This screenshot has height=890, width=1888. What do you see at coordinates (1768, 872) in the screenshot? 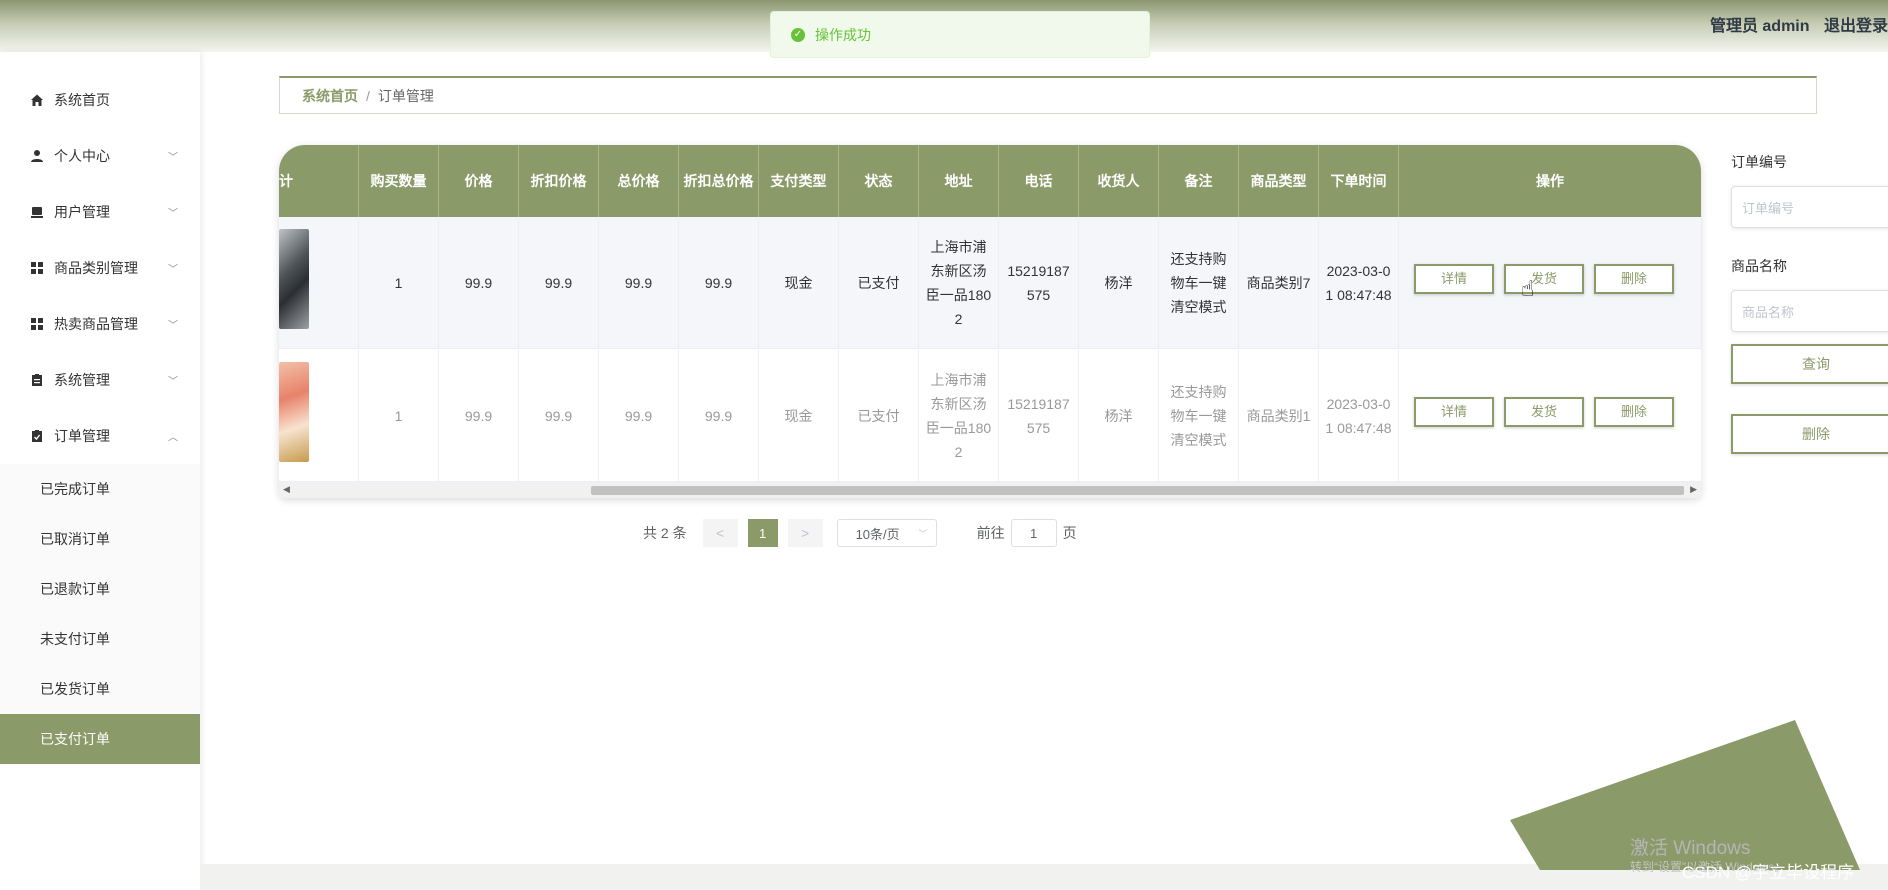
I see `csdn-watermark: CSDN @宇立毕设程序` at bounding box center [1768, 872].